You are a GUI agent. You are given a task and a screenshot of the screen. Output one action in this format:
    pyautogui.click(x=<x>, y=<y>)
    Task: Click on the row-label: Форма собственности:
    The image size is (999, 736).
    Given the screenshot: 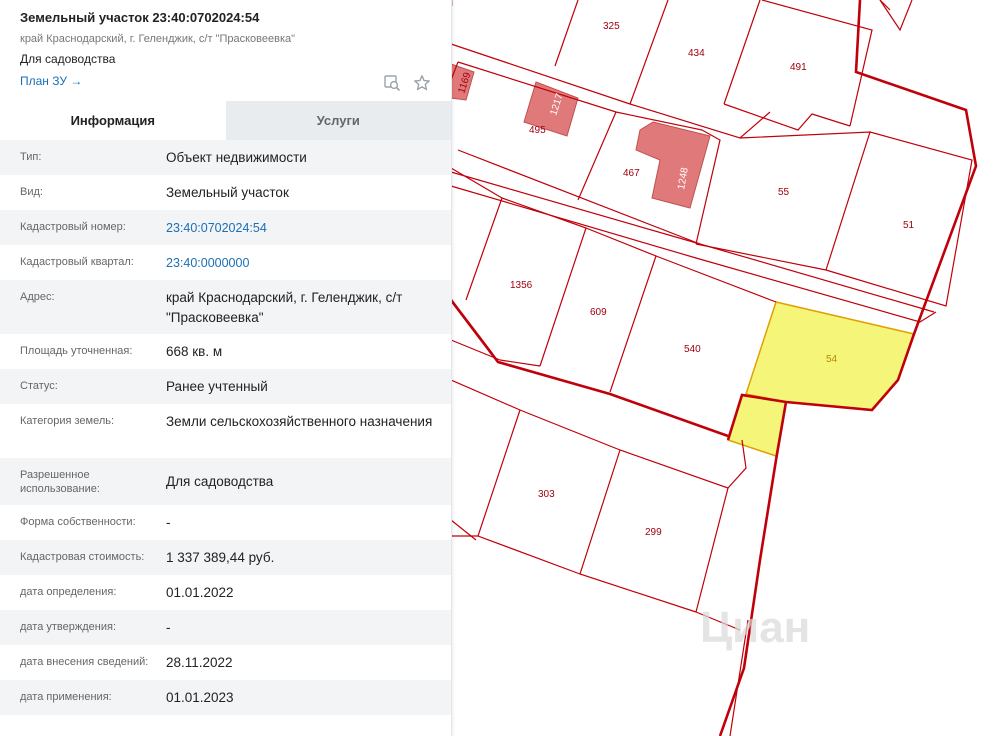 What is the action you would take?
    pyautogui.click(x=78, y=522)
    